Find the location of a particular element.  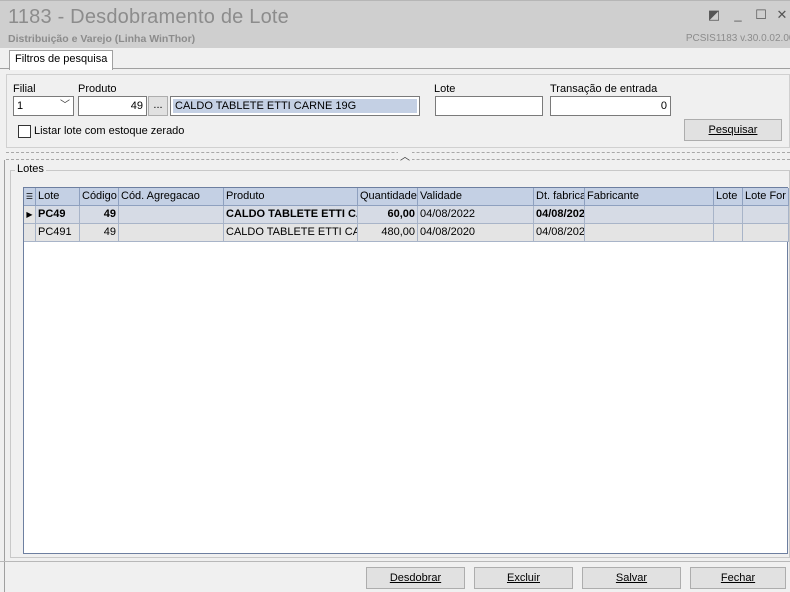

window-subtitle: Distribuição e Varejo (Linha WinThor) is located at coordinates (102, 39).